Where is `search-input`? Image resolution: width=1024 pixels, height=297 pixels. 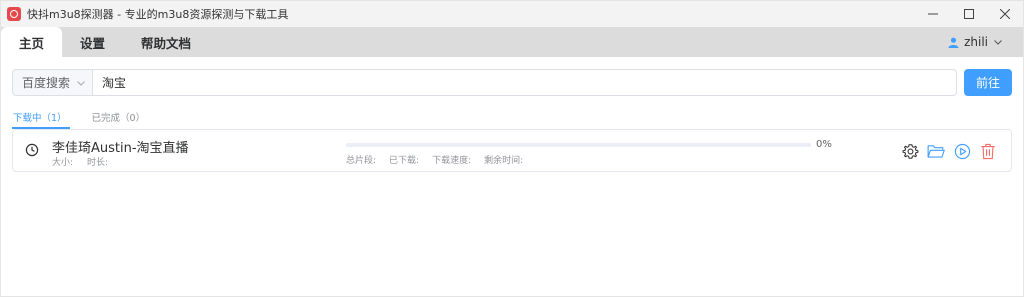 search-input is located at coordinates (524, 82).